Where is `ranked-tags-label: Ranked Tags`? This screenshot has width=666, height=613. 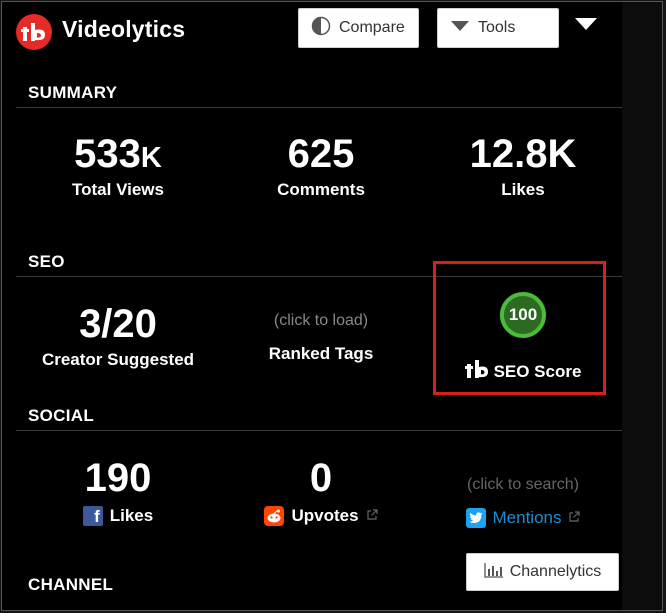 ranked-tags-label: Ranked Tags is located at coordinates (321, 353).